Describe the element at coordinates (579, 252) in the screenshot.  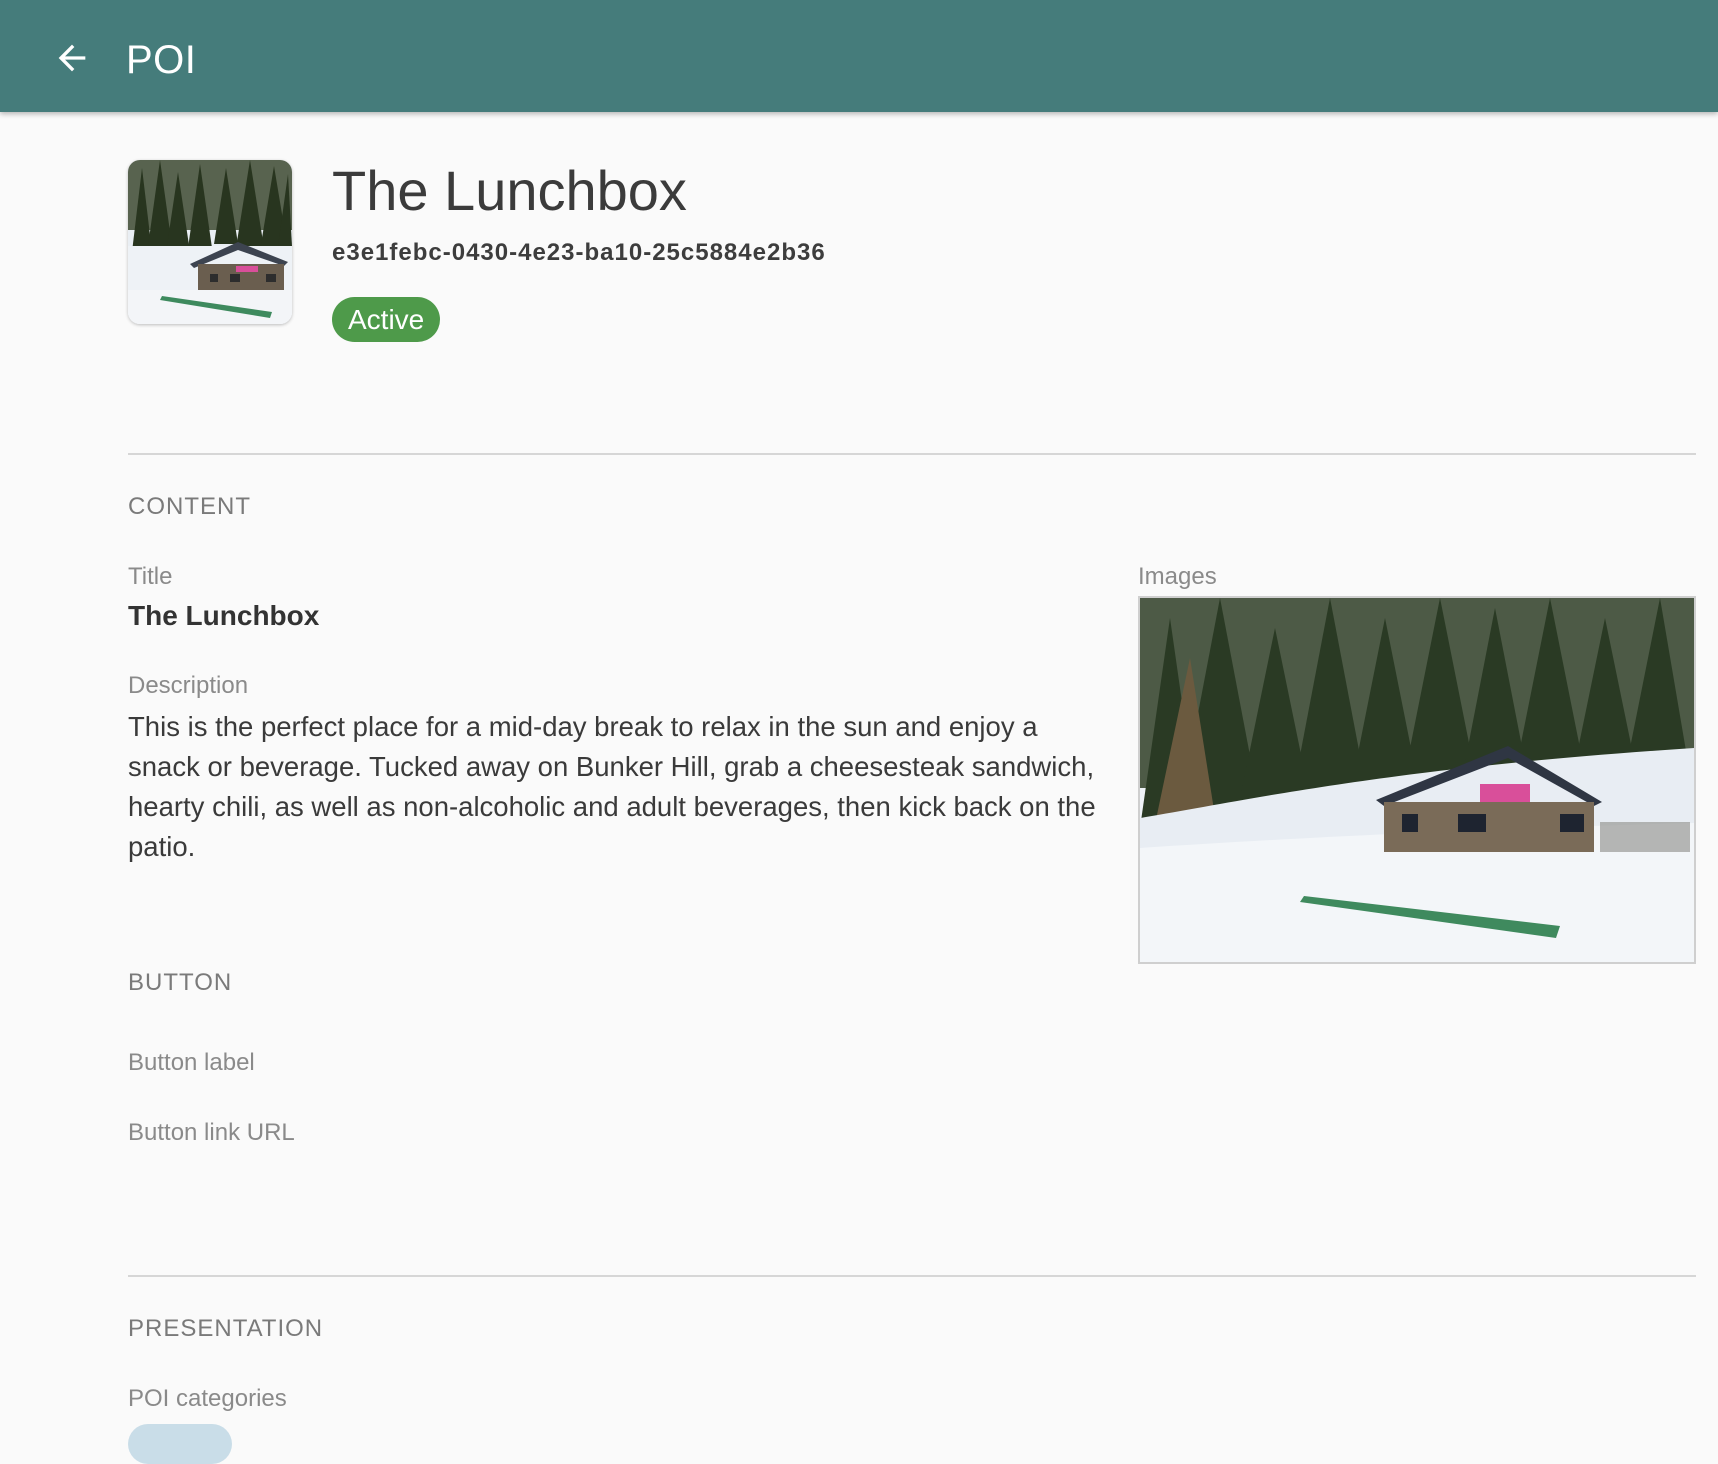
I see `poi-id: e3e1febc-0430-4e23-ba10-25c5884e2b36` at that location.